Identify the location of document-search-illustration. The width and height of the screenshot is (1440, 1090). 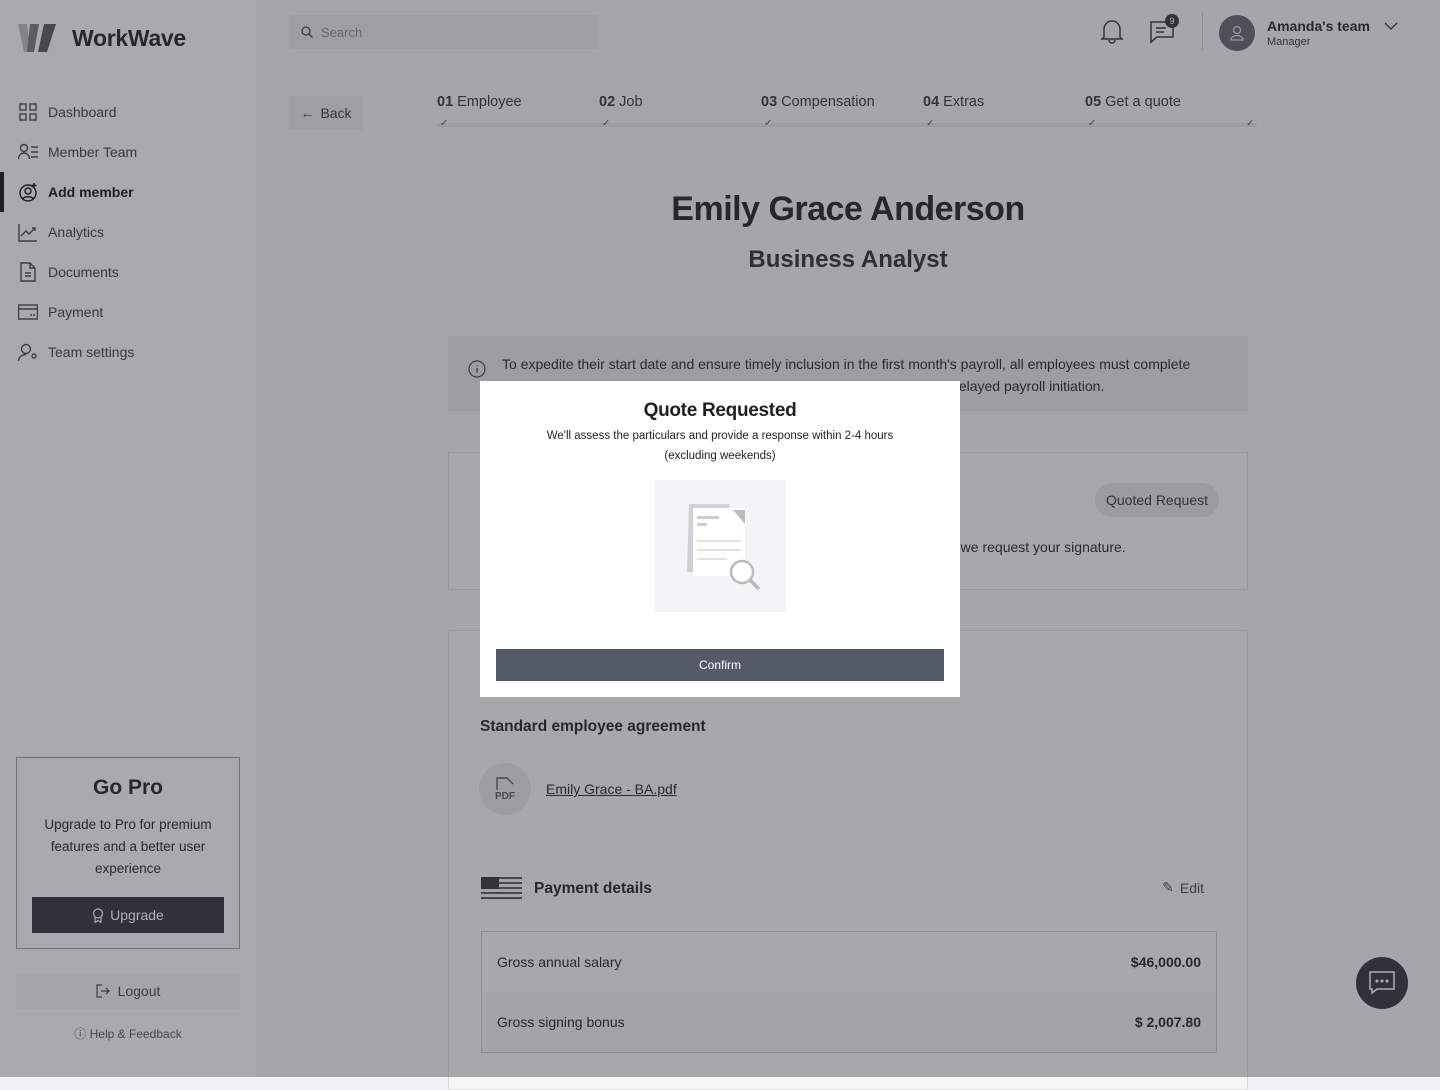
(720, 546).